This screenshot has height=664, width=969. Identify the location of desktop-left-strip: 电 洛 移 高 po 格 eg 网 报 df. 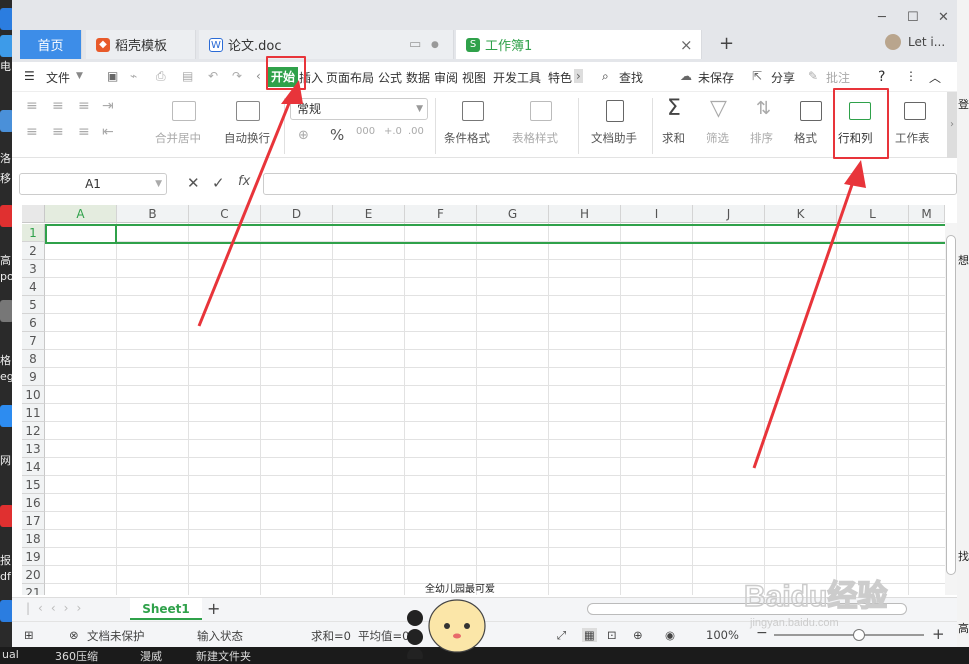
(7, 329).